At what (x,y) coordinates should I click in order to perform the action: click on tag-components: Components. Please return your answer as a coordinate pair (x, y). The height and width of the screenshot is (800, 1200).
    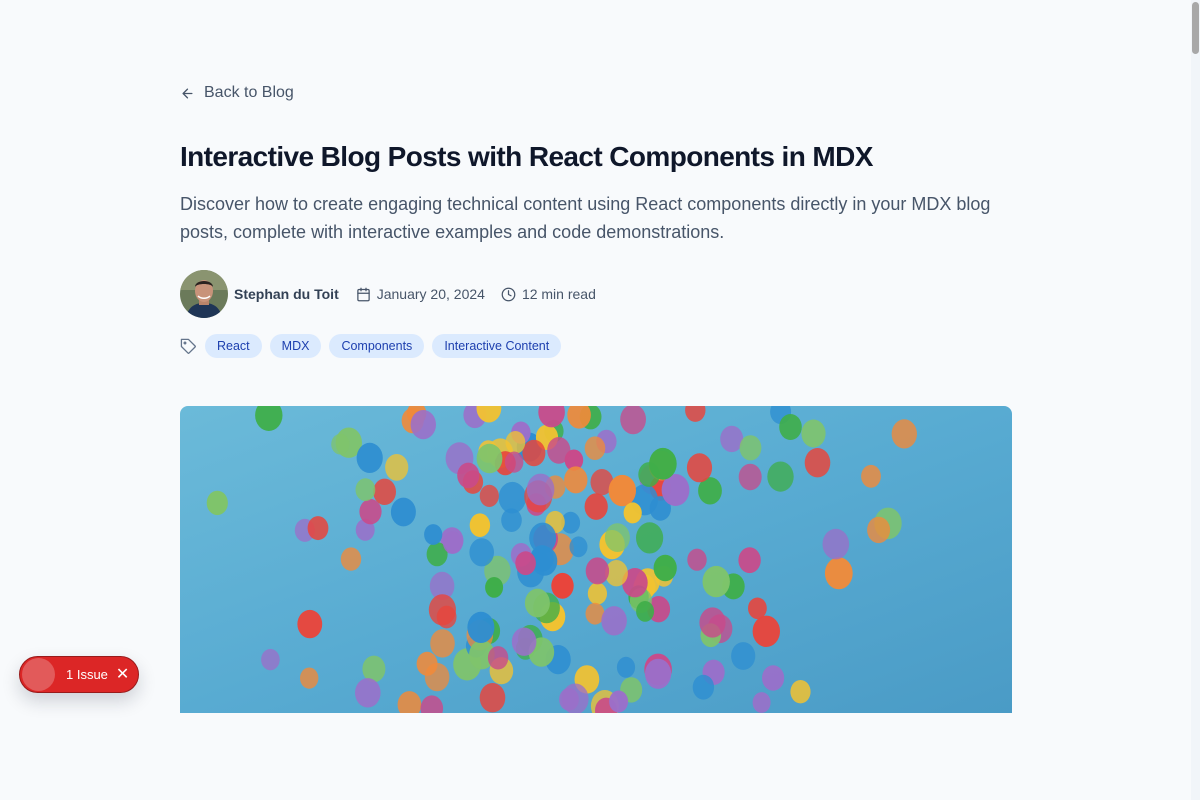
    Looking at the image, I should click on (377, 346).